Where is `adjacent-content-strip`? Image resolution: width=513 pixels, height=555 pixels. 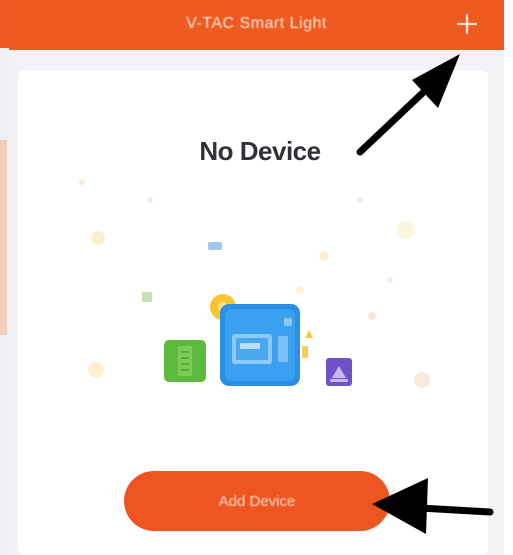
adjacent-content-strip is located at coordinates (3, 237).